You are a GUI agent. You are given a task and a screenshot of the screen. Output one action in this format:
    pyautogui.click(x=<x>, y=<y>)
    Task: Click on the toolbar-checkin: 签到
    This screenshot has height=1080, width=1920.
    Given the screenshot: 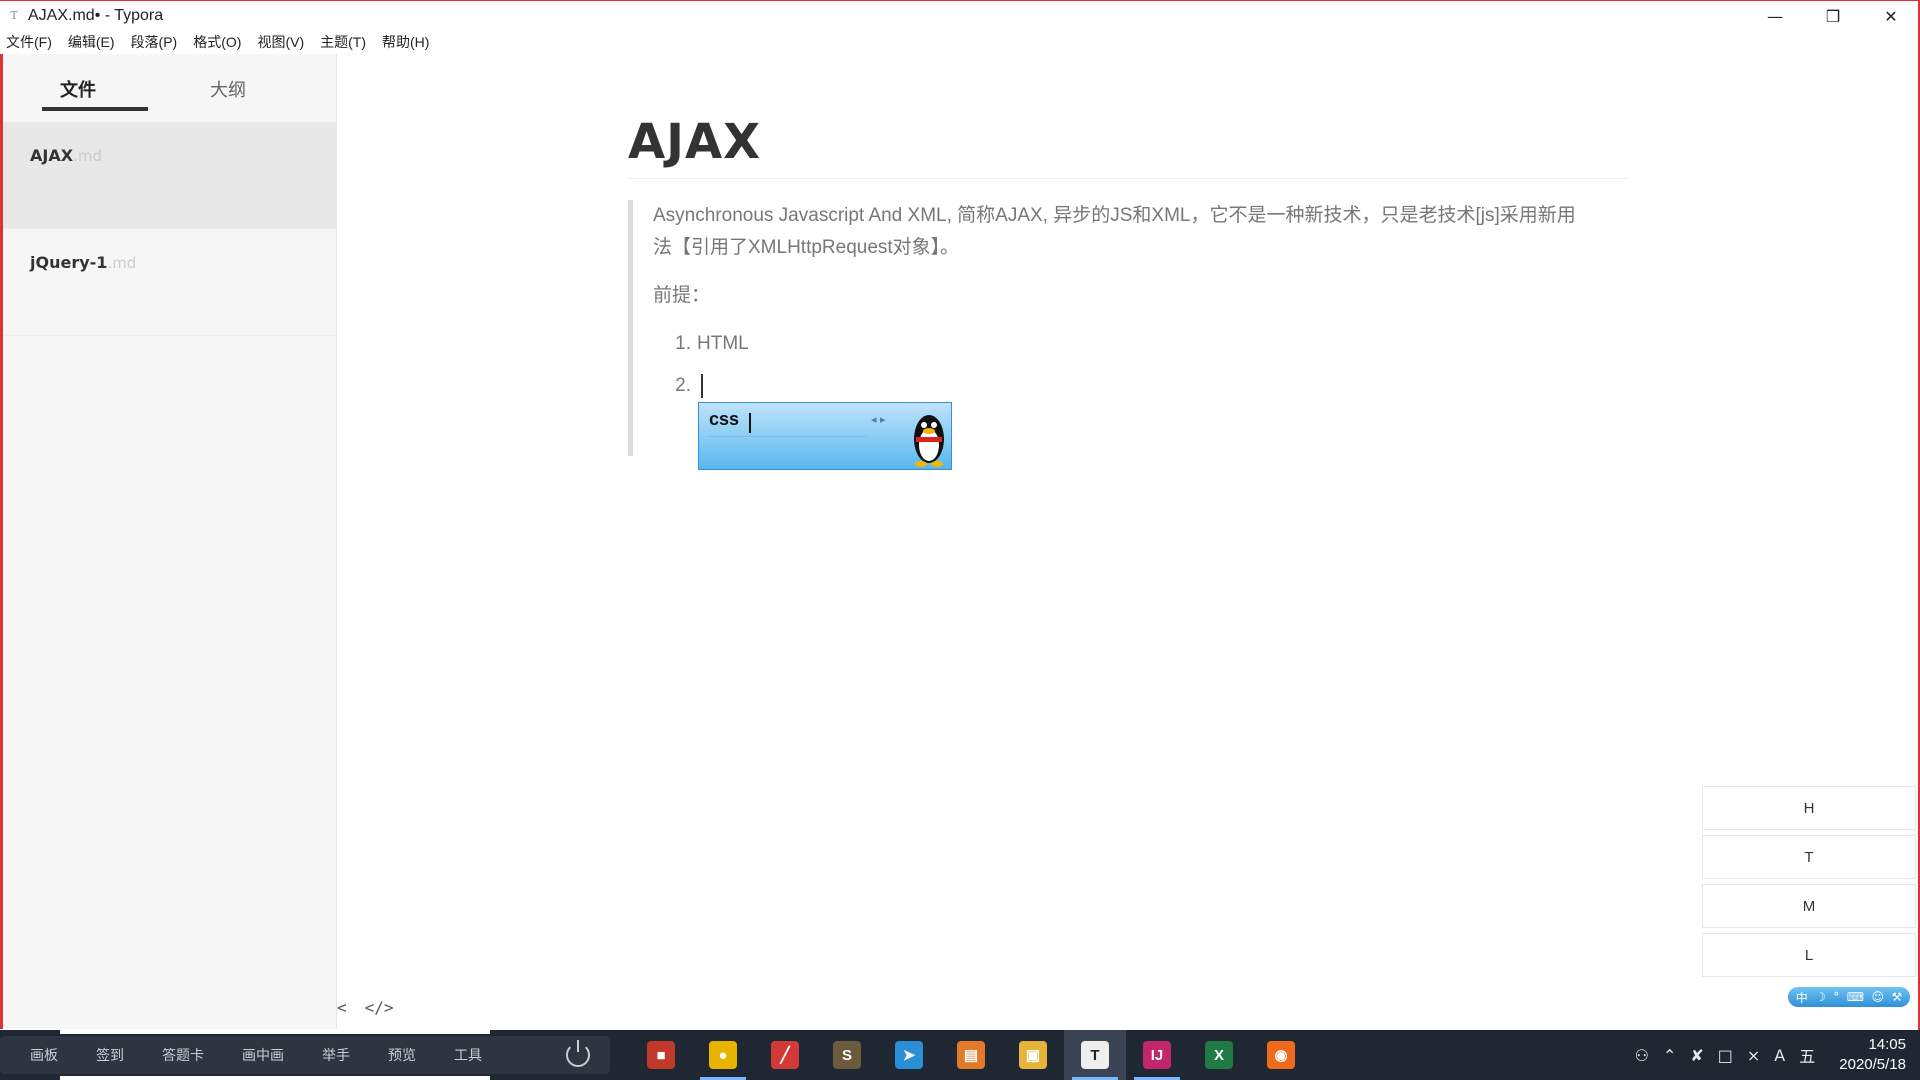 What is the action you would take?
    pyautogui.click(x=110, y=1055)
    